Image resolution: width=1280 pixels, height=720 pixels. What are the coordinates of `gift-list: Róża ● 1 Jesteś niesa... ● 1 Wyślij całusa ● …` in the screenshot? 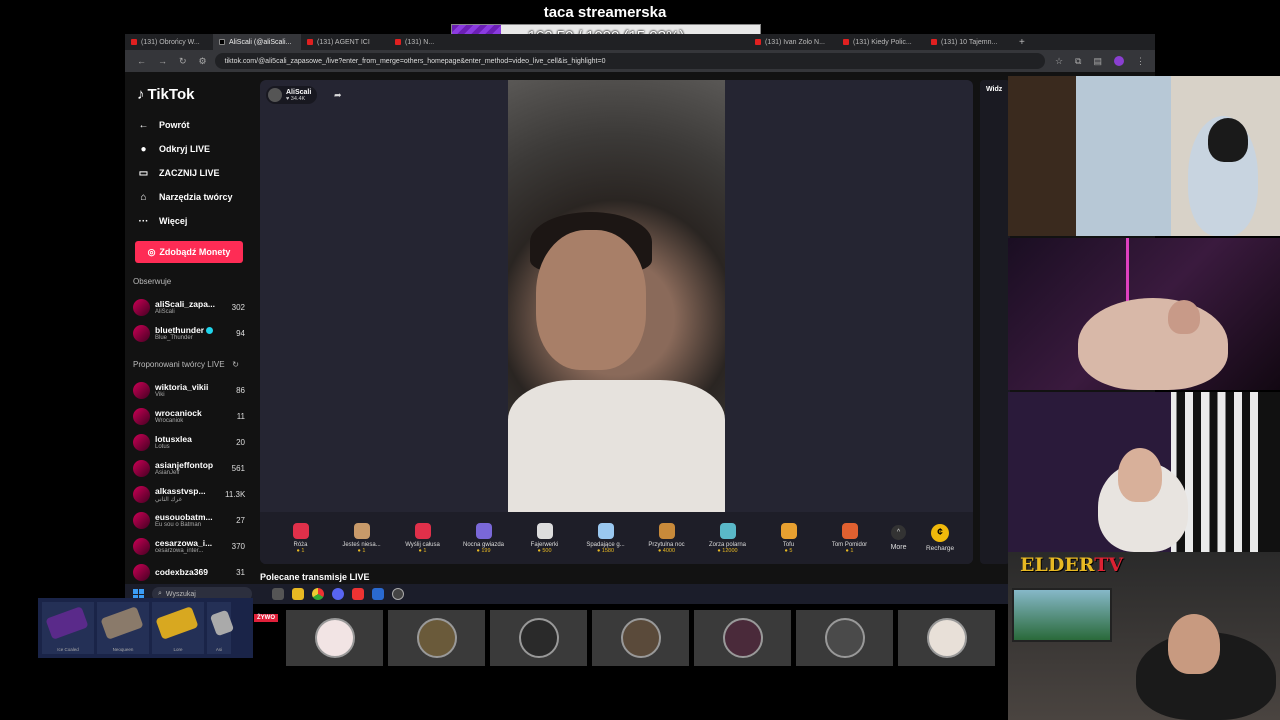 It's located at (575, 538).